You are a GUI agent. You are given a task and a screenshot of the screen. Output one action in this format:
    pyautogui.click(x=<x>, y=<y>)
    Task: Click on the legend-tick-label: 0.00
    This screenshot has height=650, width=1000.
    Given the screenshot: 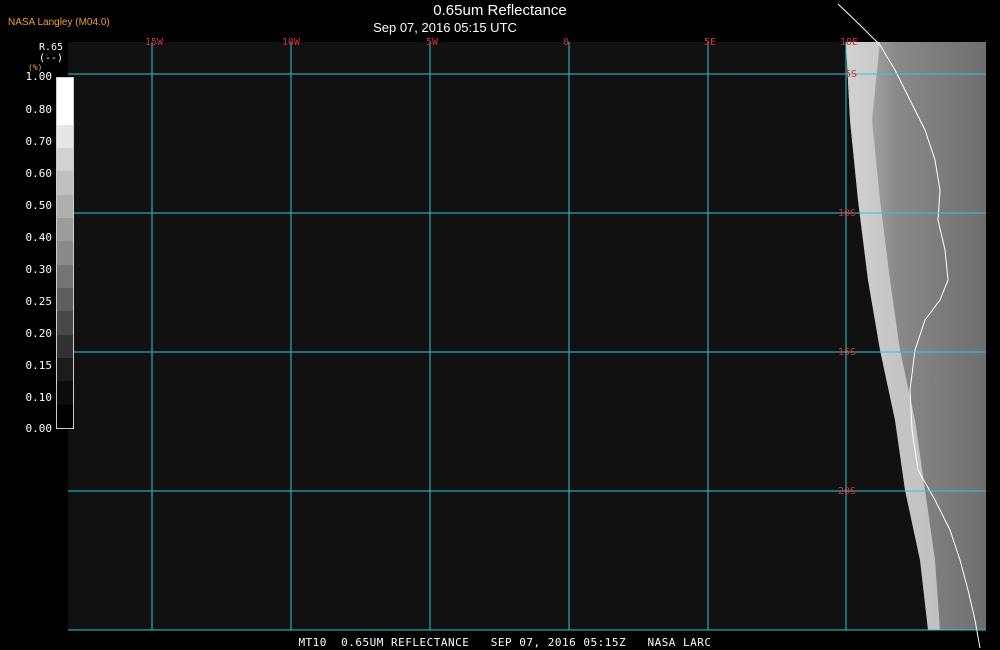 What is the action you would take?
    pyautogui.click(x=39, y=428)
    